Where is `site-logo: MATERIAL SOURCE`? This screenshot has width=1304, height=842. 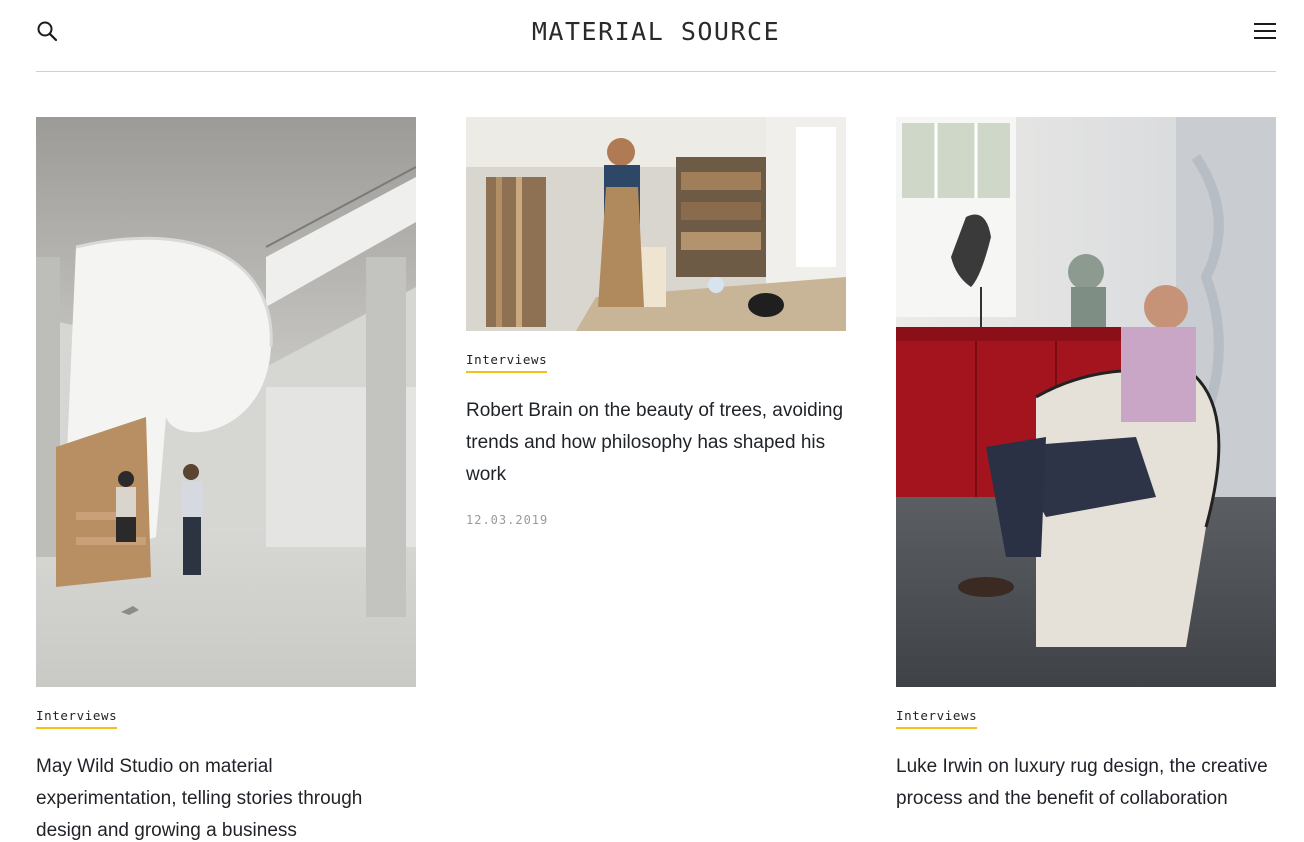 site-logo: MATERIAL SOURCE is located at coordinates (656, 31).